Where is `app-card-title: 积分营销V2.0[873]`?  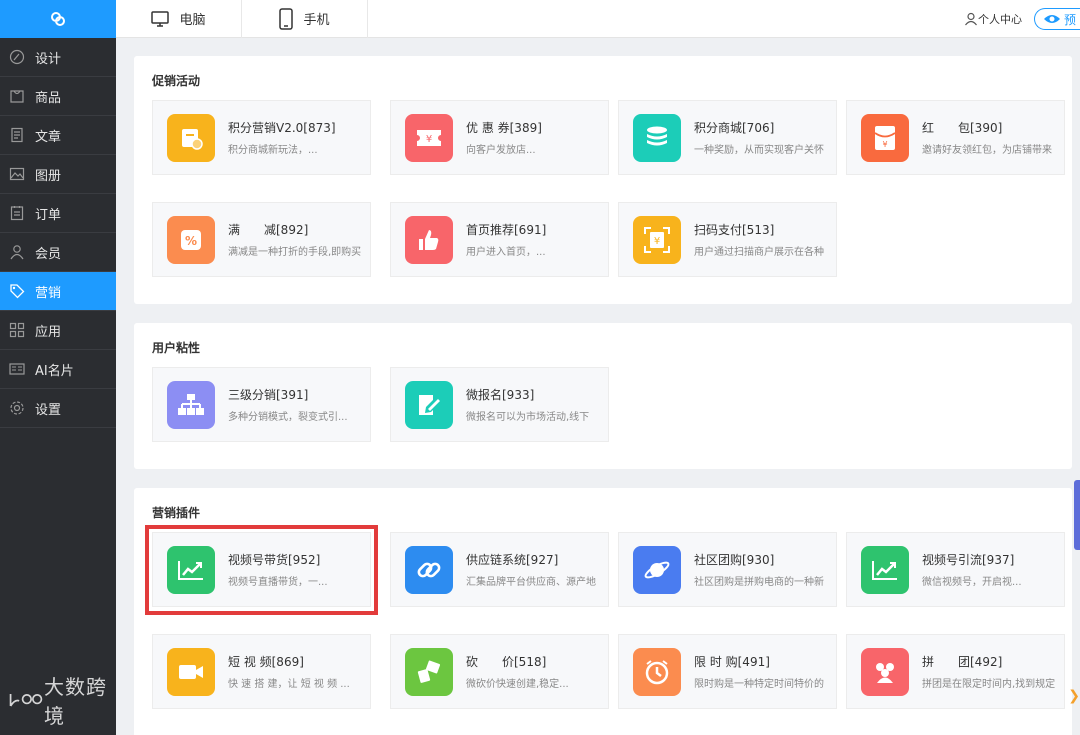 app-card-title: 积分营销V2.0[873] is located at coordinates (282, 128).